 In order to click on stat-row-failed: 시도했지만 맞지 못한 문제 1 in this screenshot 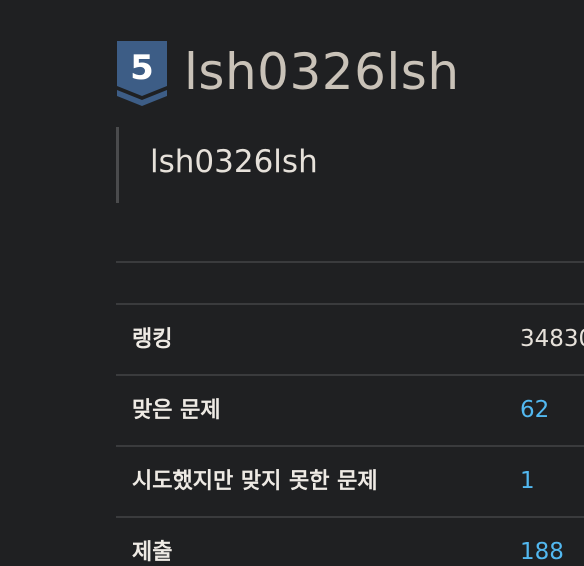, I will do `click(350, 482)`.